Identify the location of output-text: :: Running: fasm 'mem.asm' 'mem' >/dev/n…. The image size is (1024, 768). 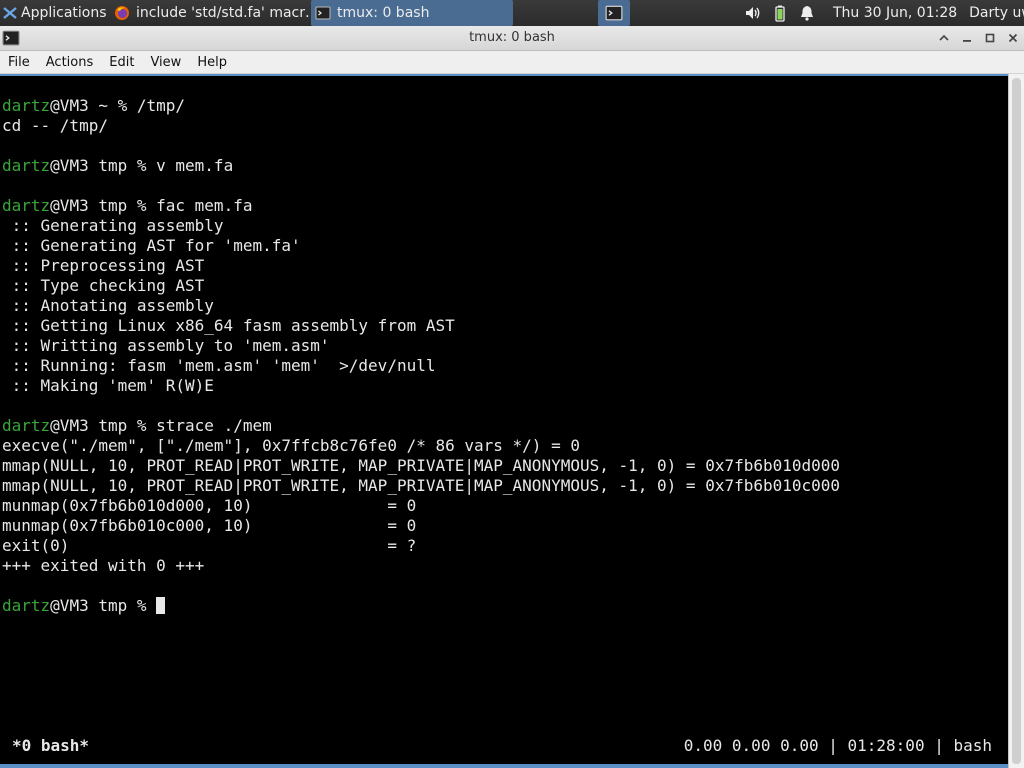
(219, 365).